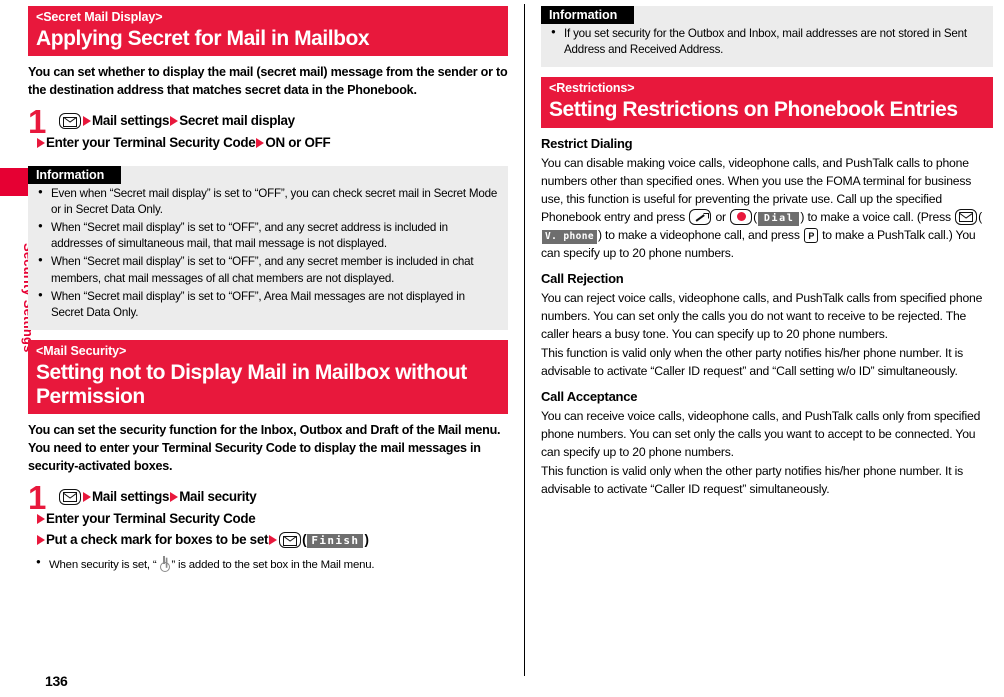 Image resolution: width=1004 pixels, height=697 pixels. Describe the element at coordinates (582, 278) in the screenshot. I see `subsection-heading-call-rejection: Call Rejection` at that location.